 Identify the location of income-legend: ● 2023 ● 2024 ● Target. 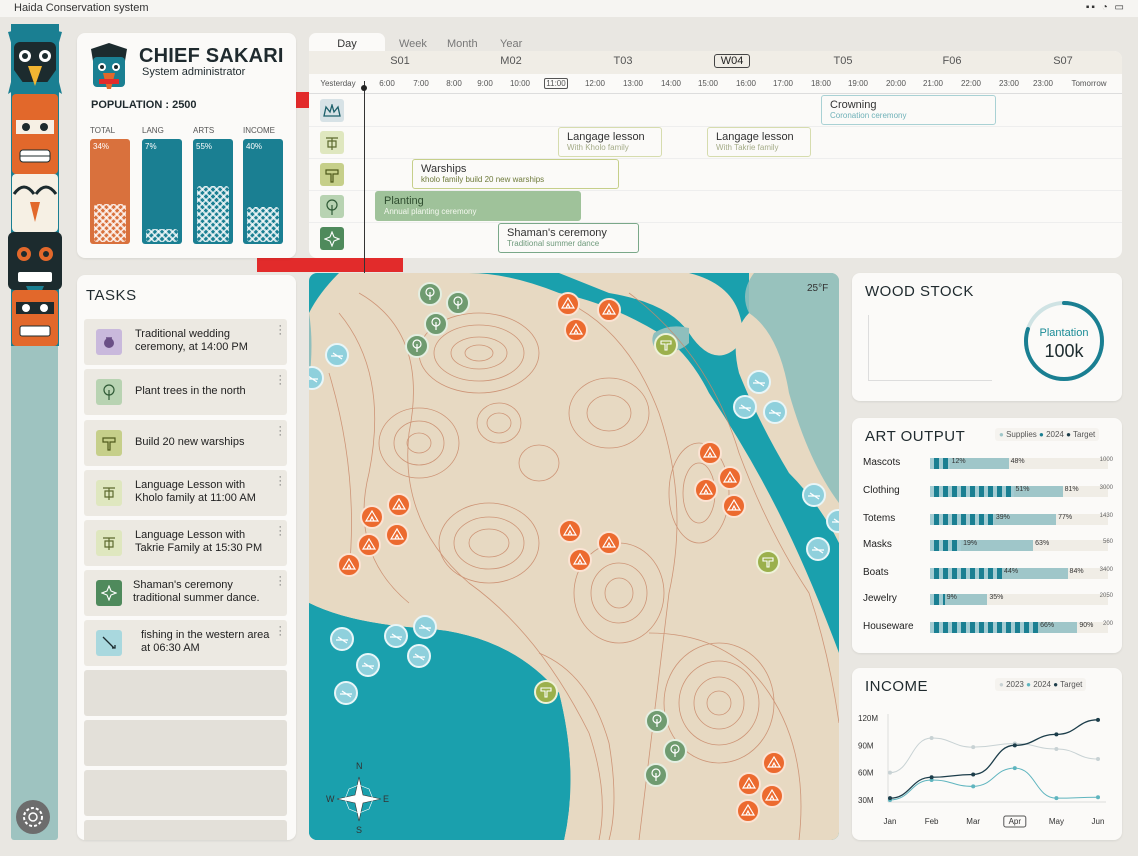
(1041, 684).